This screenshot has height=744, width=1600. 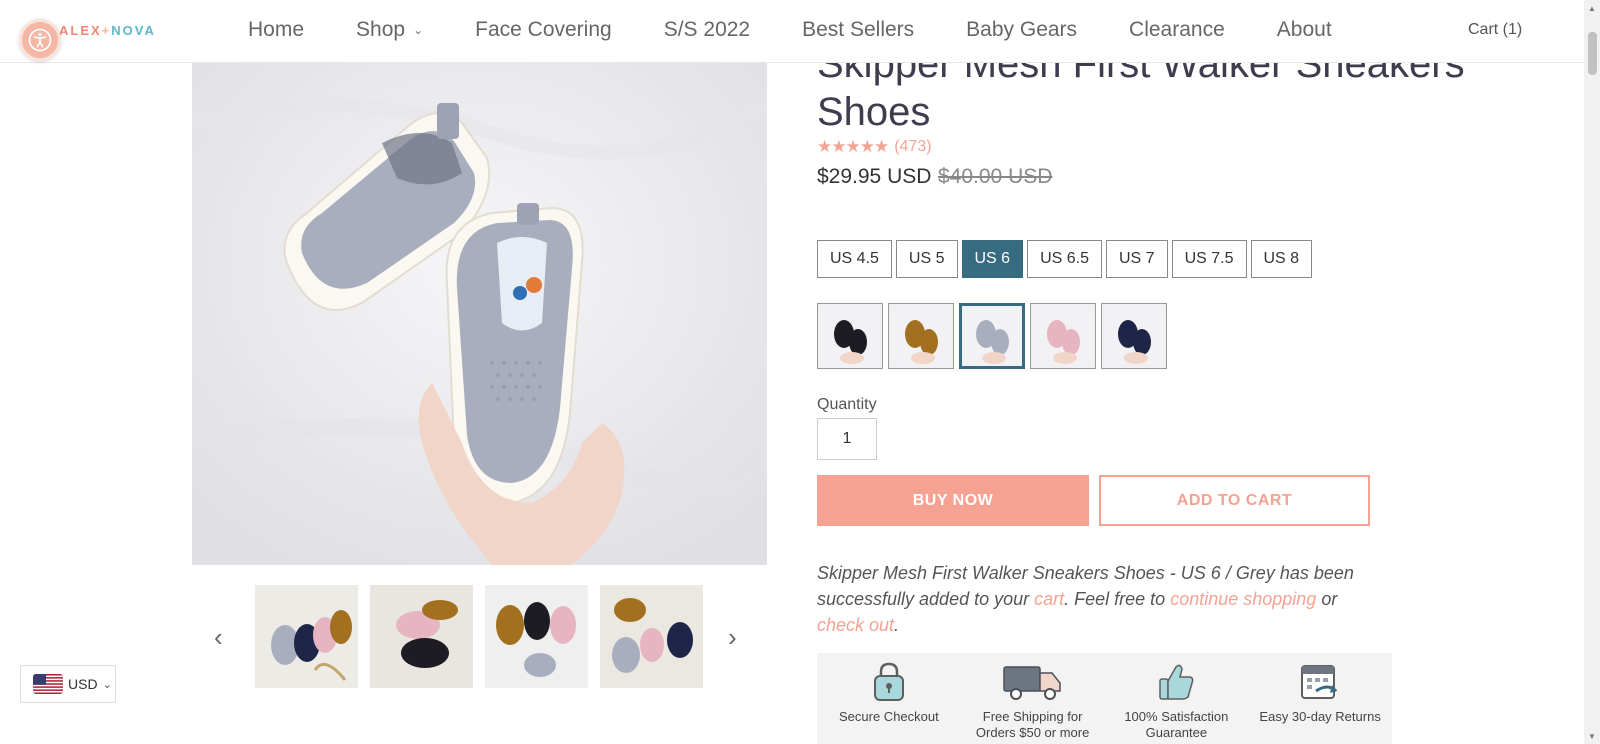 I want to click on badge-free-shipping-label: Free Shipping for Orders $50 or more, so click(x=1032, y=724).